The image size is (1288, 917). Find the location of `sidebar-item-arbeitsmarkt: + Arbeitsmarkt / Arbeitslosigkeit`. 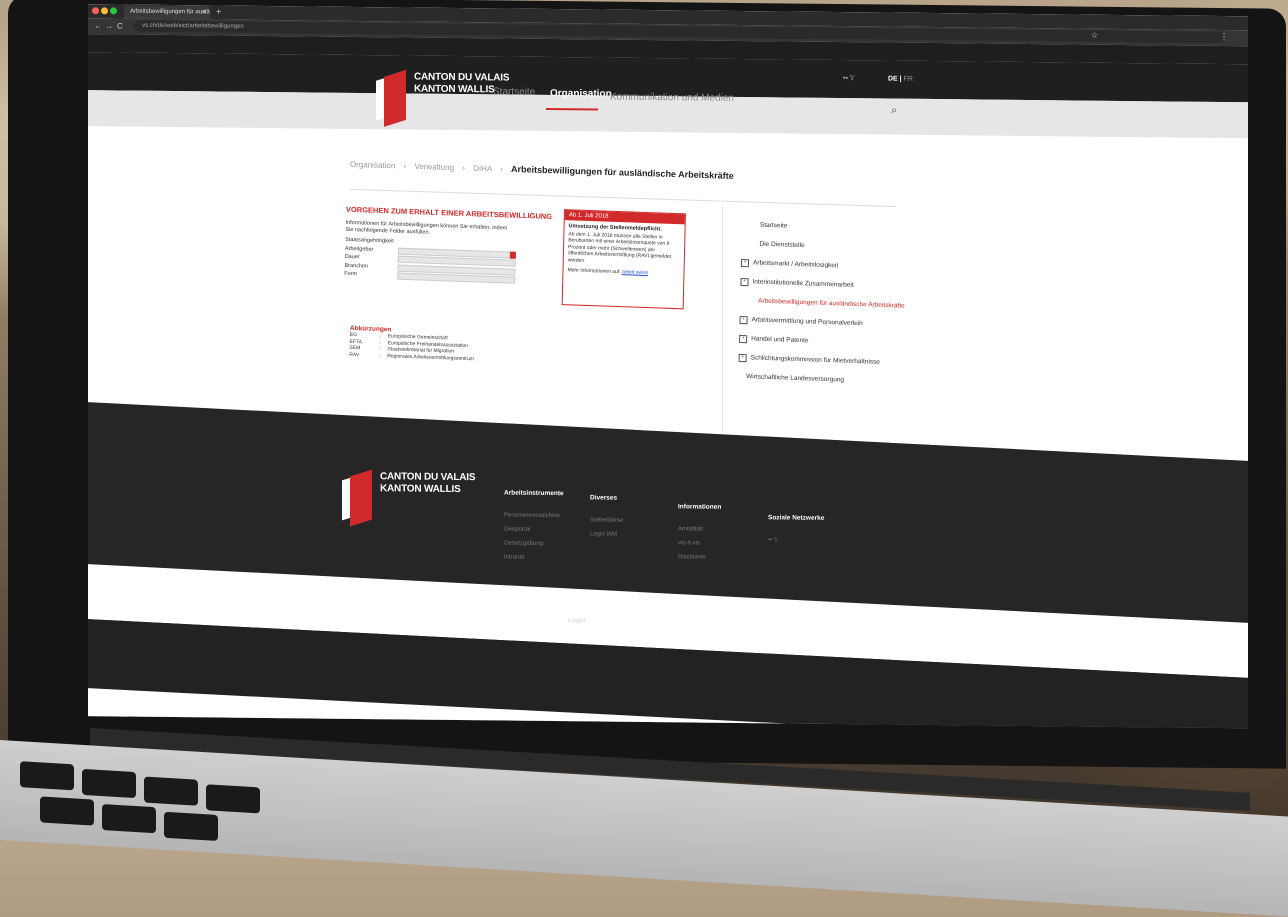

sidebar-item-arbeitsmarkt: + Arbeitsmarkt / Arbeitslosigkeit is located at coordinates (830, 265).